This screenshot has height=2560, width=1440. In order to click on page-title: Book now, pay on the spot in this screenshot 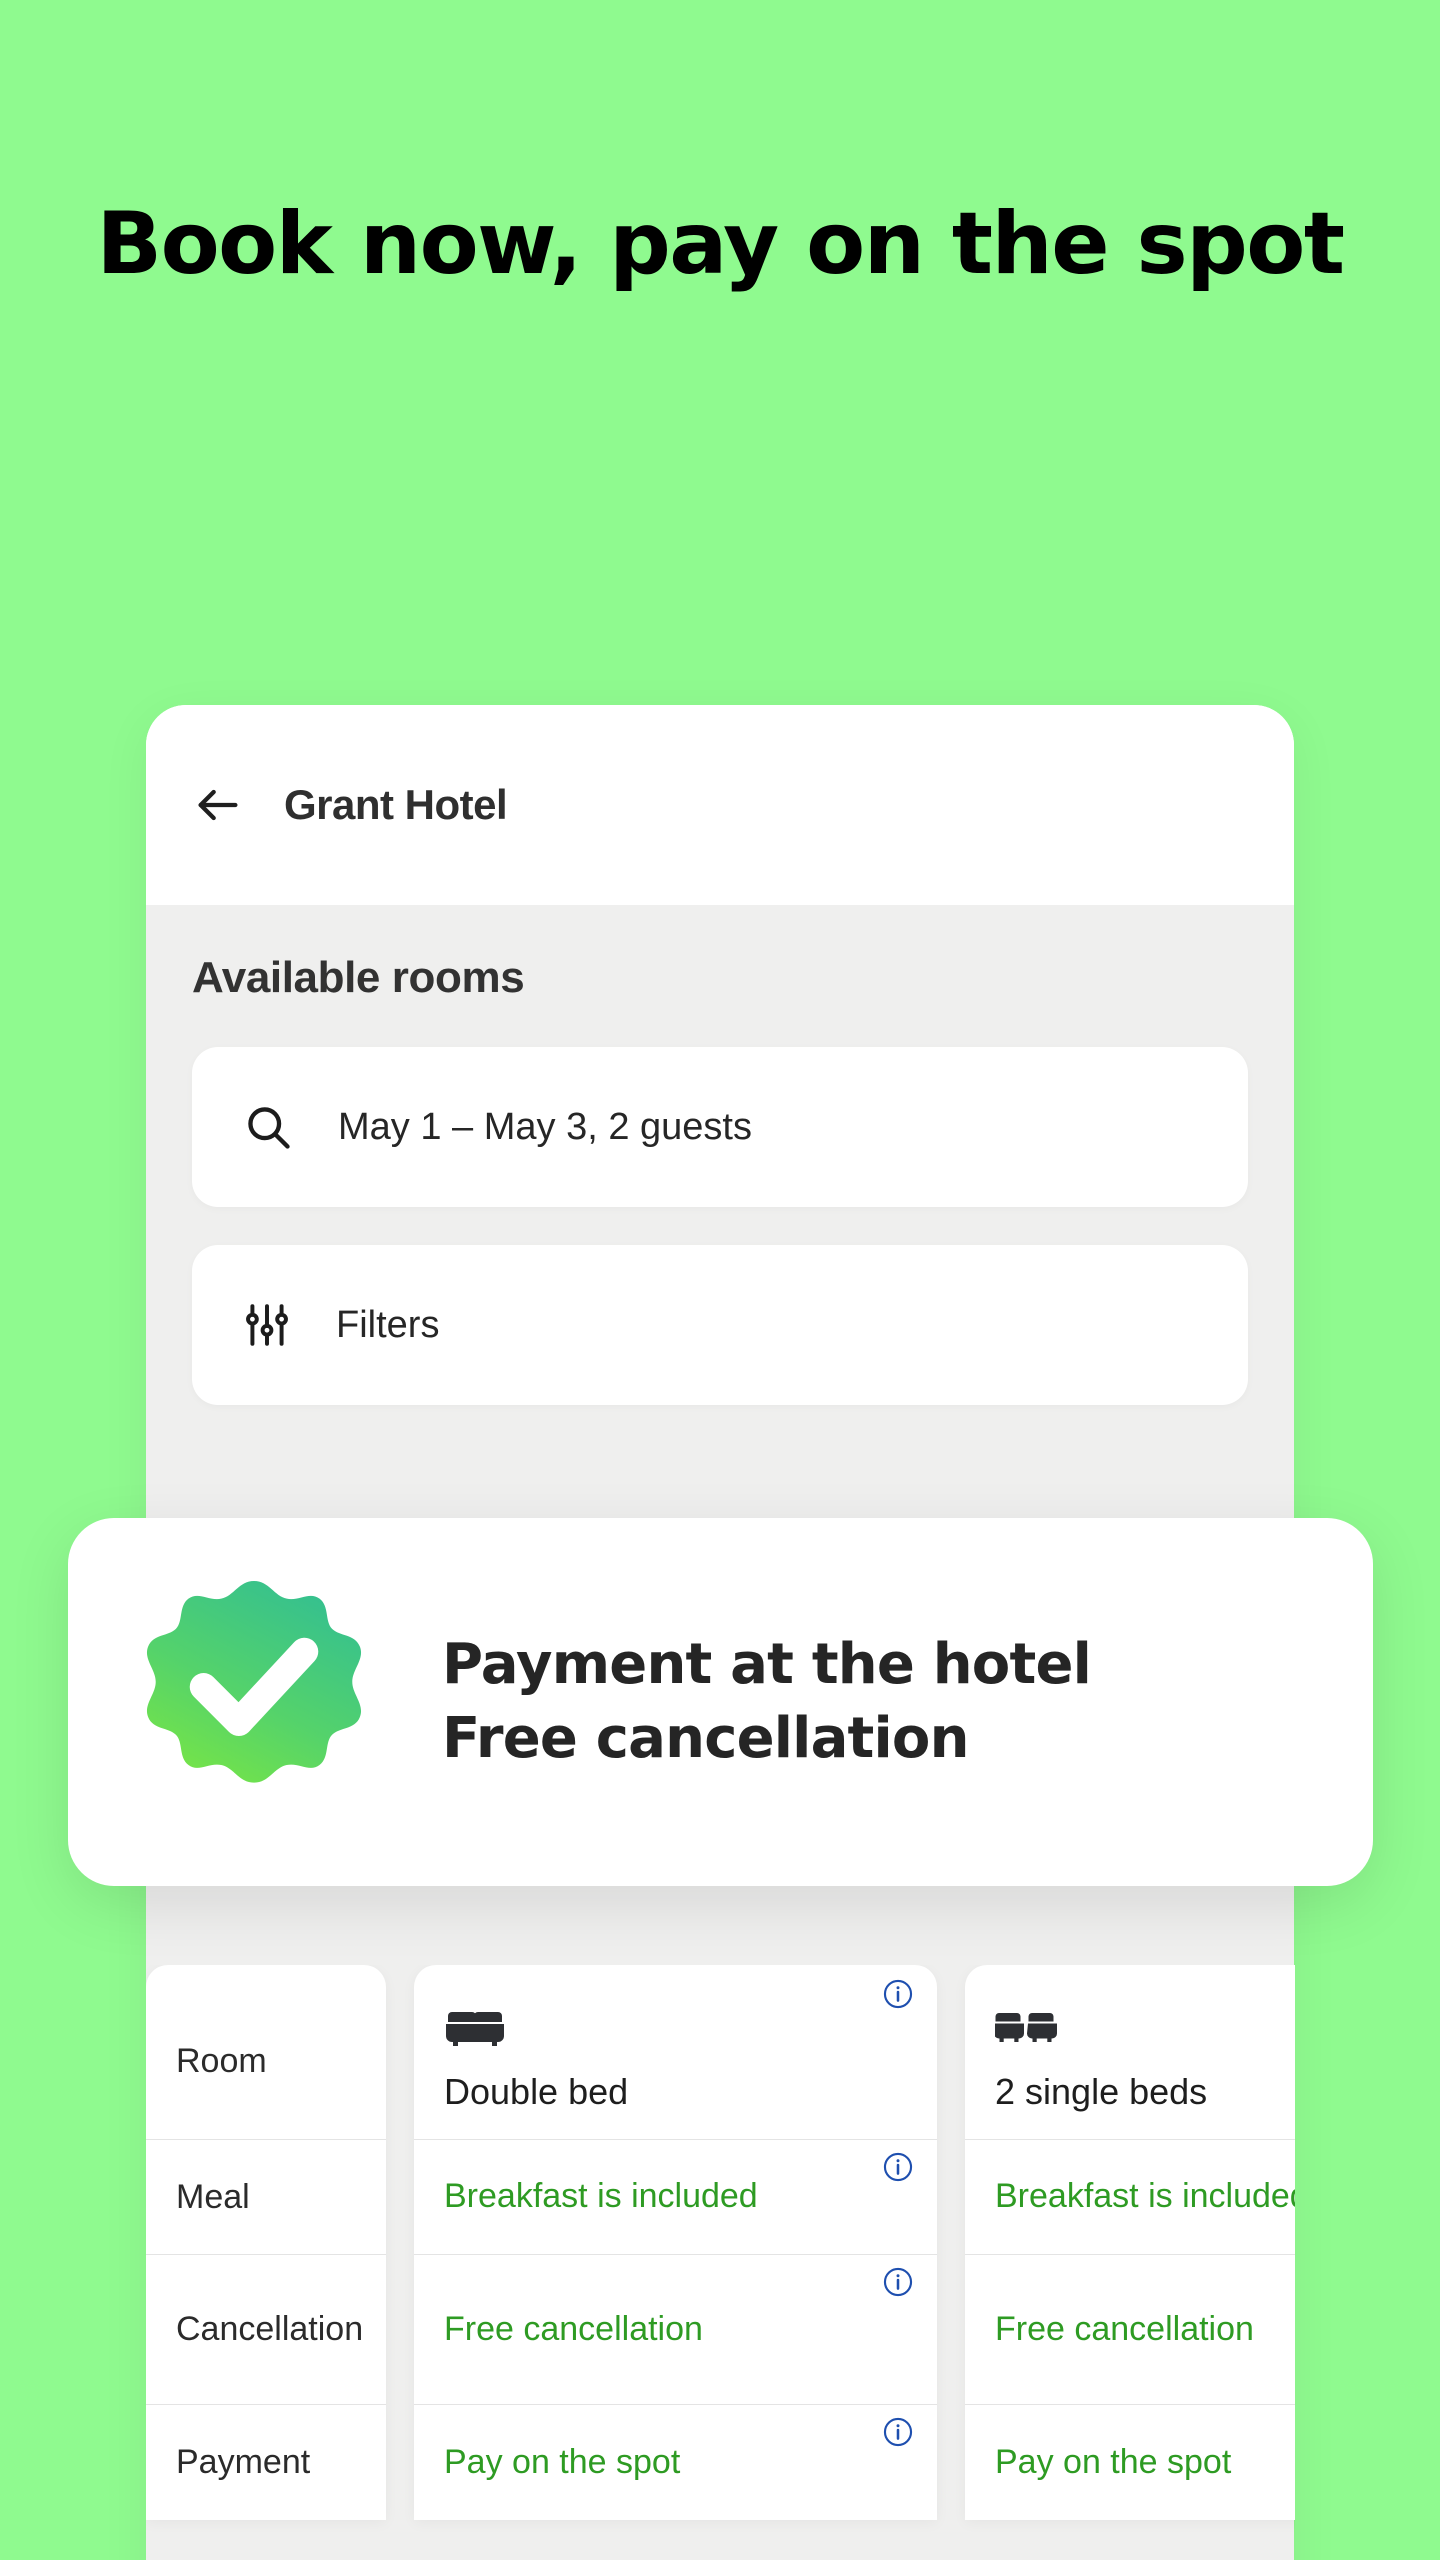, I will do `click(720, 244)`.